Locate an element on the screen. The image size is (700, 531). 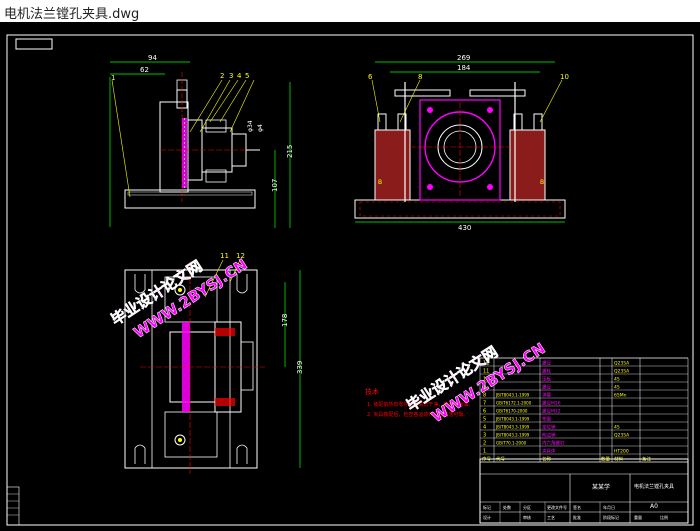
title-label-weight: 重量 is located at coordinates (638, 517).